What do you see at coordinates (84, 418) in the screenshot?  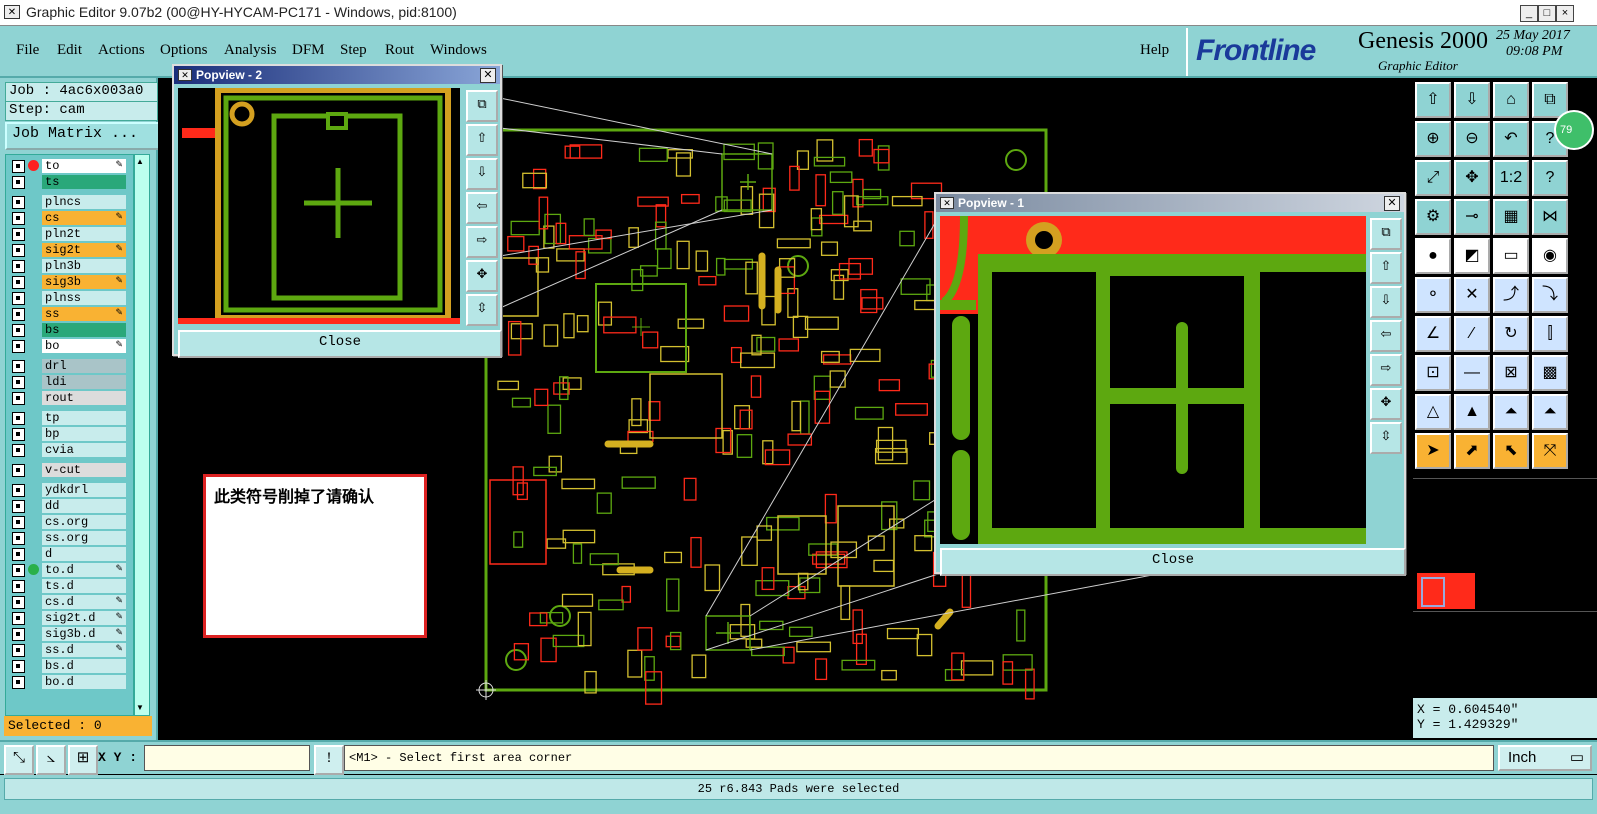 I see `layer-name: tp` at bounding box center [84, 418].